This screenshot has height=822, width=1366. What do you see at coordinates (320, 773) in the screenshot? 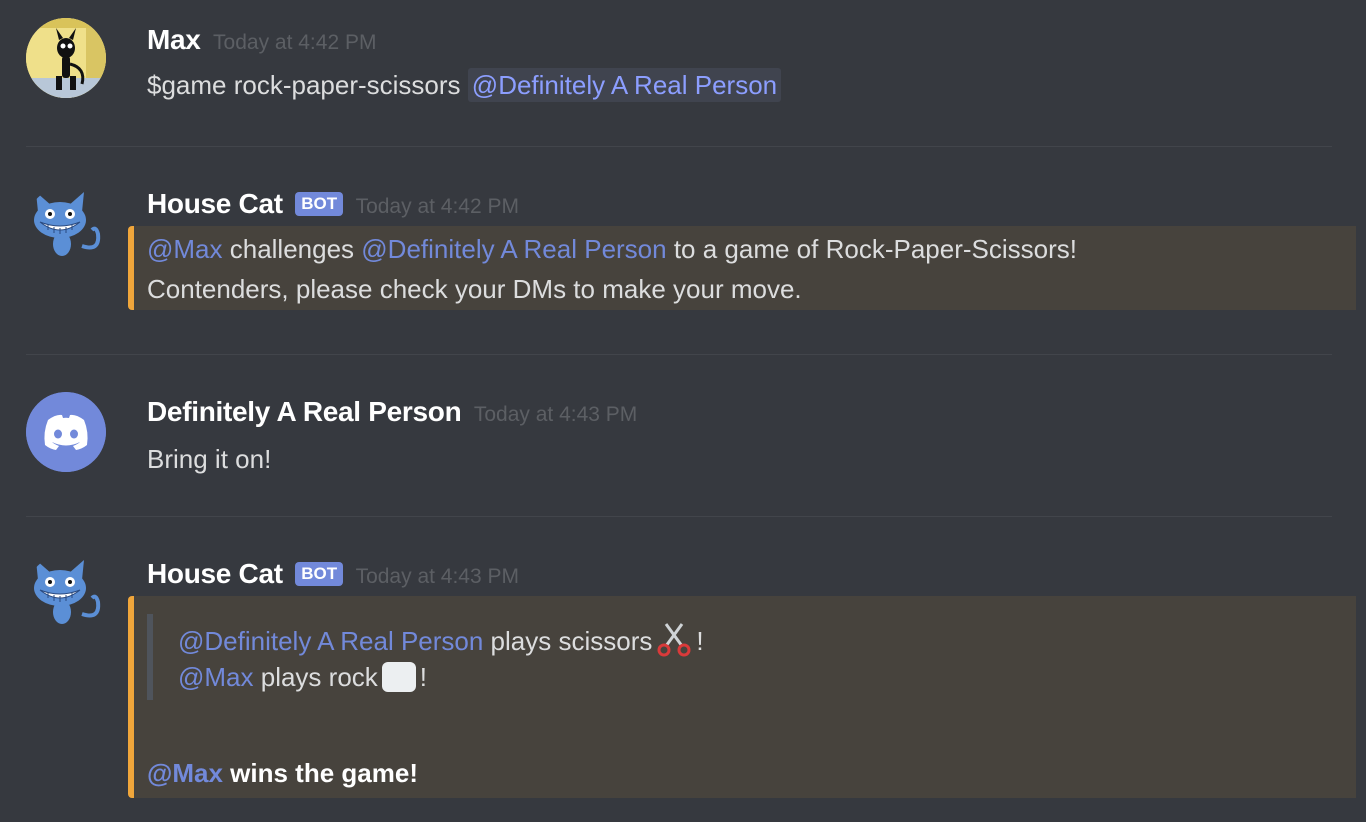
I see `result-text: wins the game!` at bounding box center [320, 773].